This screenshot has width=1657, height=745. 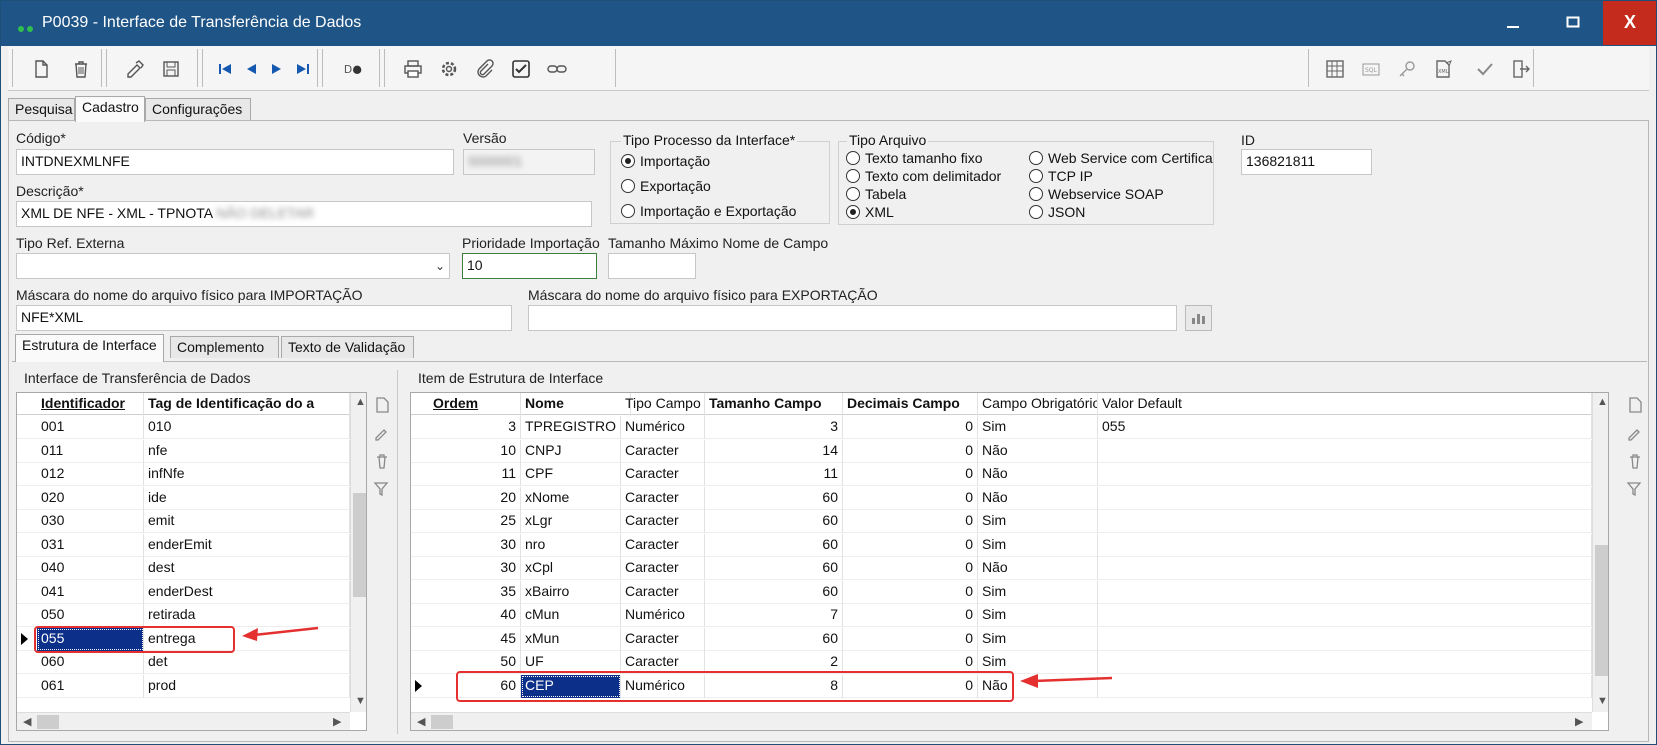 What do you see at coordinates (1635, 461) in the screenshot?
I see `delete-row-icon` at bounding box center [1635, 461].